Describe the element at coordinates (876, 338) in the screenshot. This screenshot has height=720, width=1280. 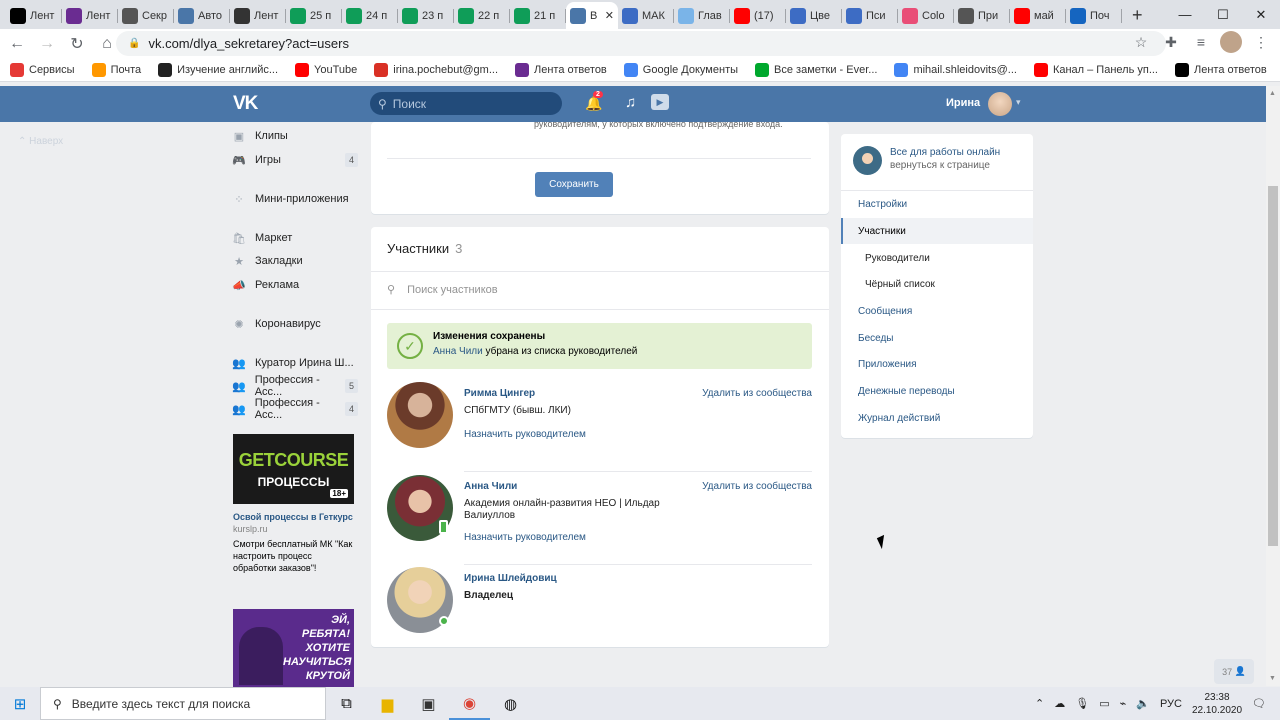
I see `admin-menu-item: Беседы` at that location.